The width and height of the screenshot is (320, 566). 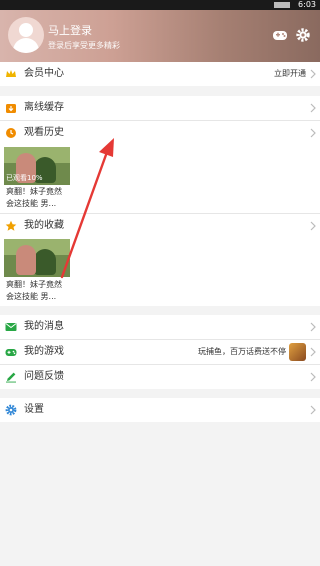 I want to click on history-label: 观看历史, so click(x=44, y=132).